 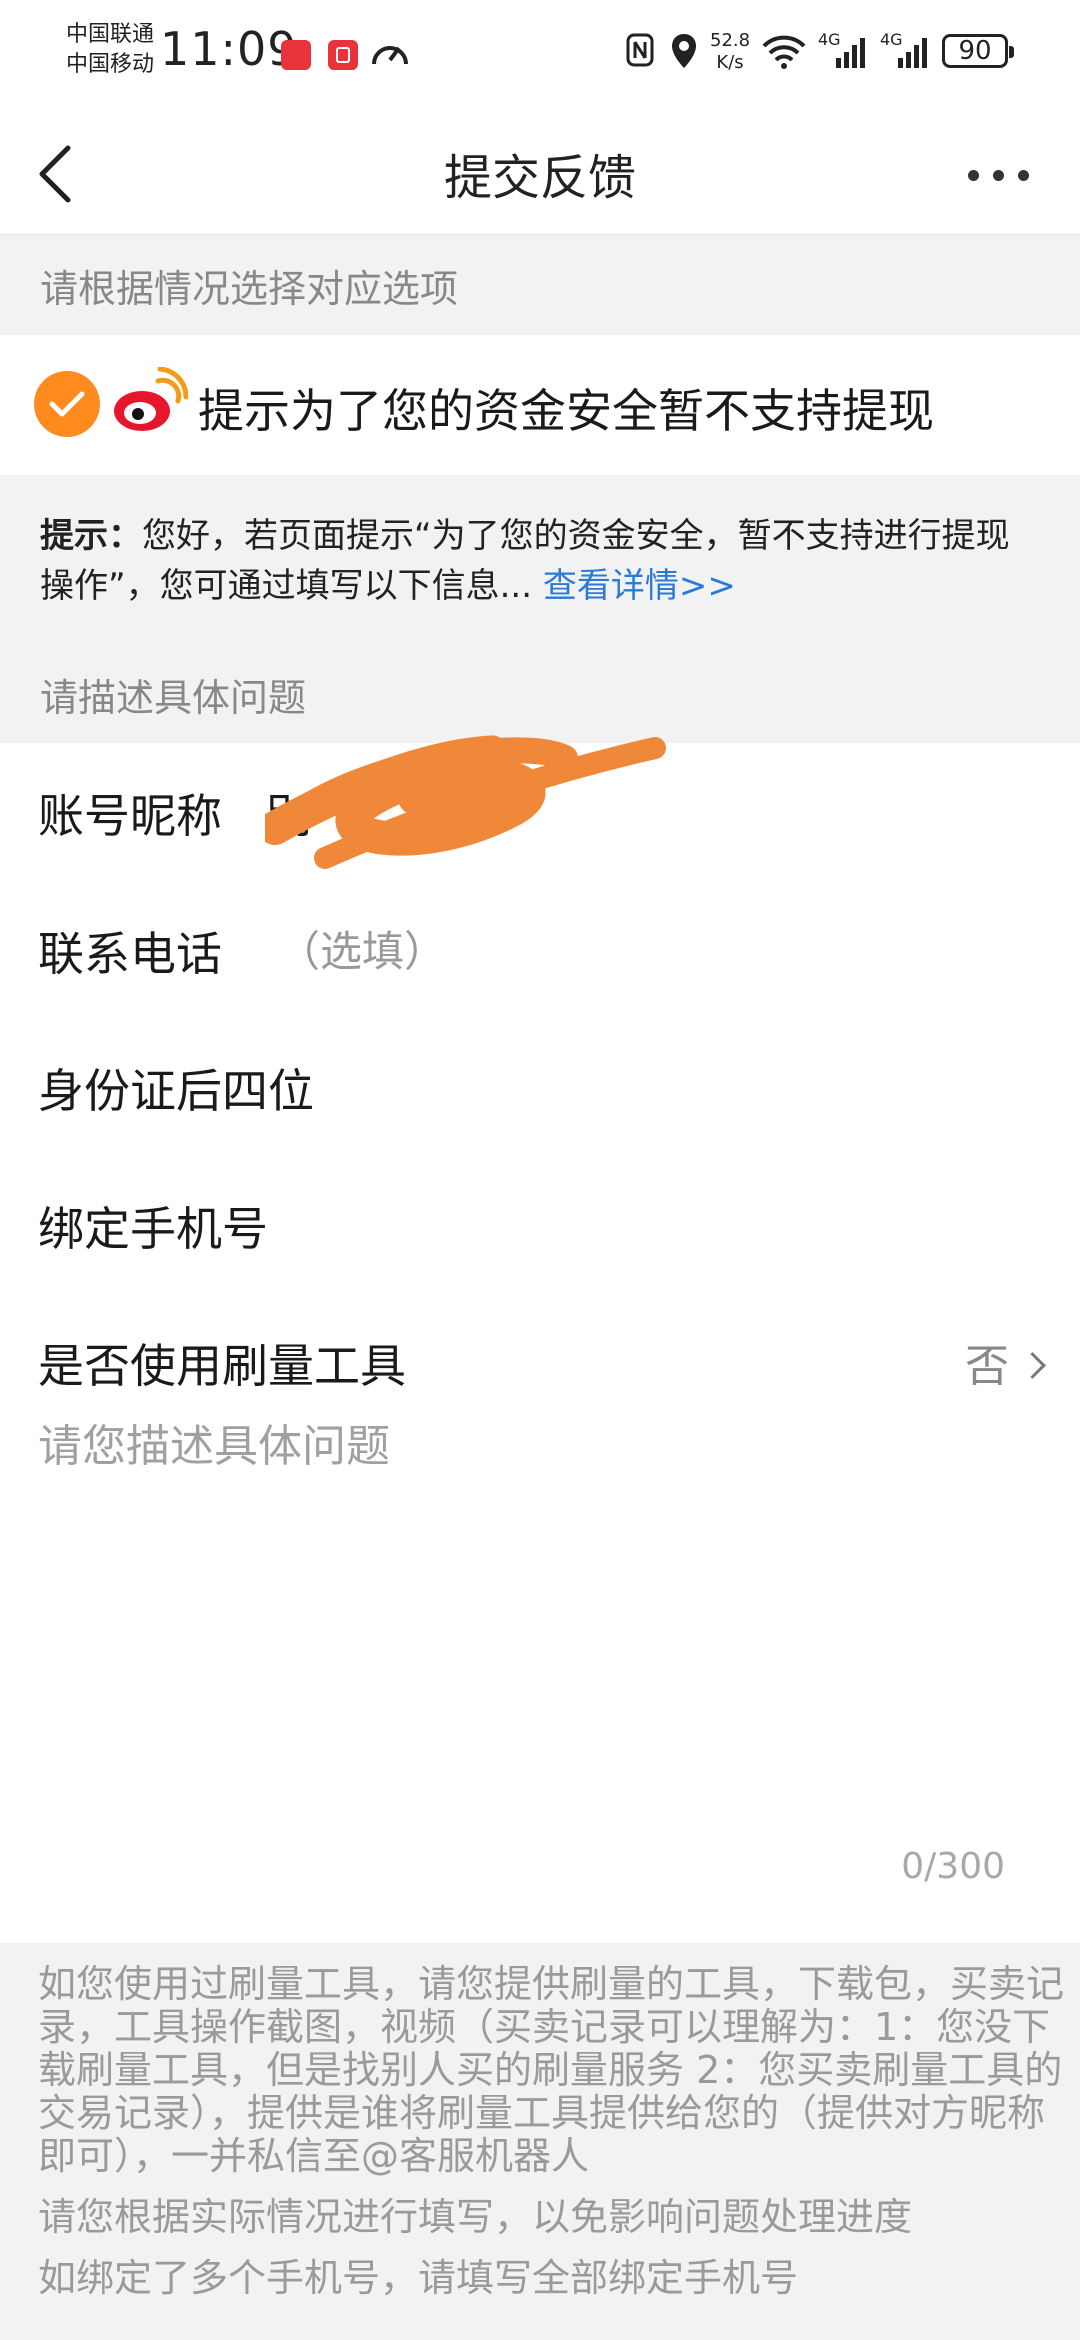 What do you see at coordinates (784, 52) in the screenshot?
I see `wifi-icon` at bounding box center [784, 52].